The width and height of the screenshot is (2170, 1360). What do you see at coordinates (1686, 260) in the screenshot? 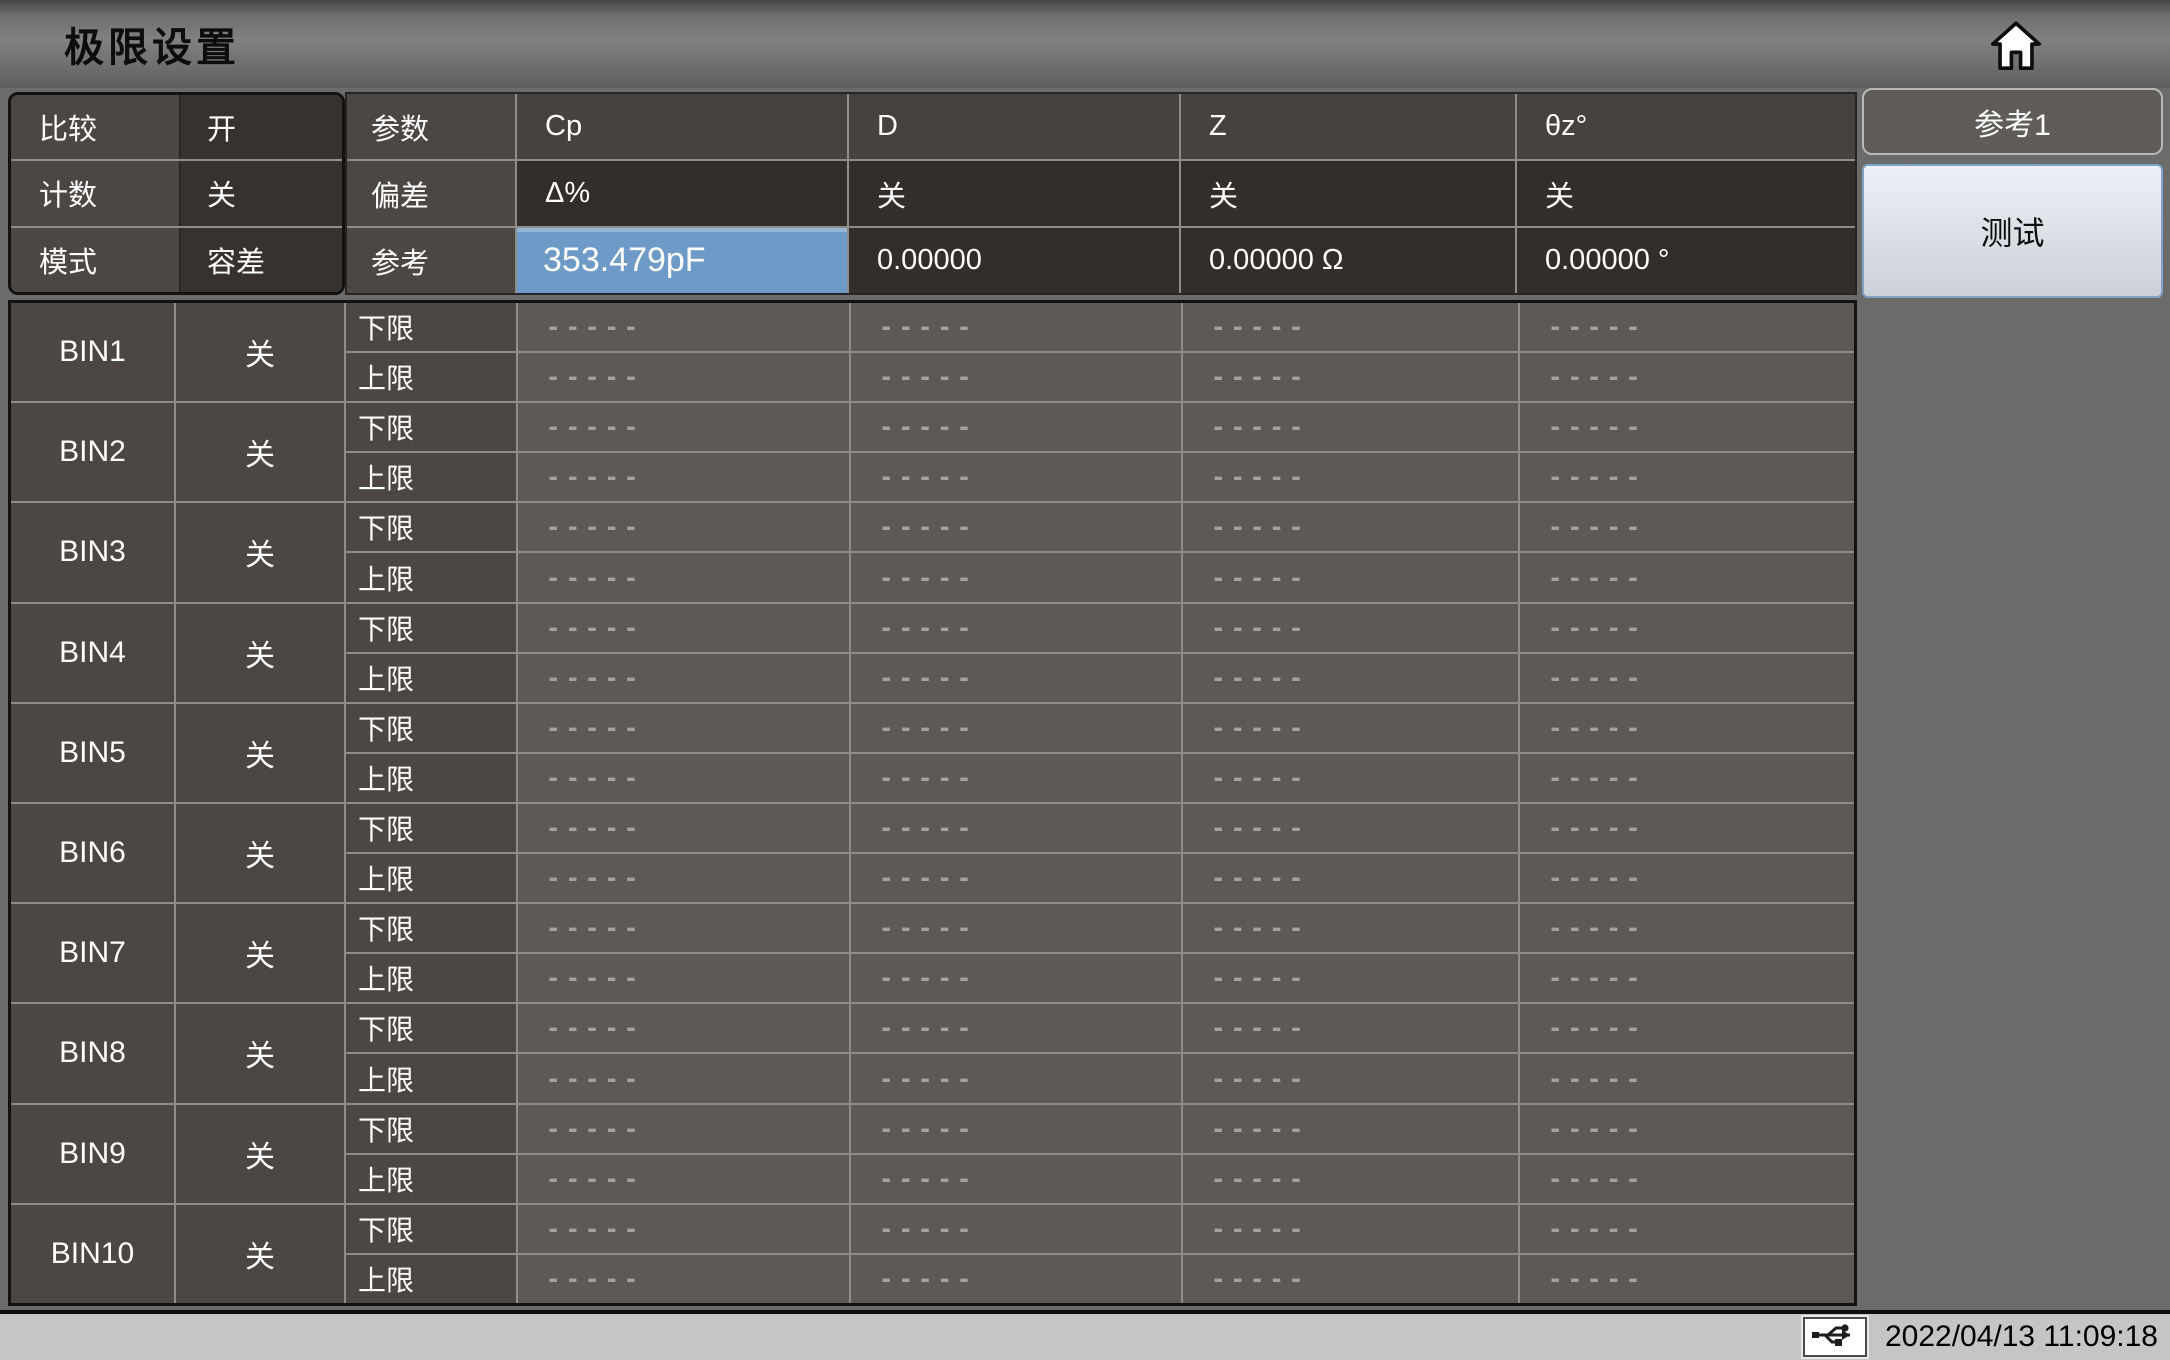
I see `reference-theta-field: 0.00000 °` at bounding box center [1686, 260].